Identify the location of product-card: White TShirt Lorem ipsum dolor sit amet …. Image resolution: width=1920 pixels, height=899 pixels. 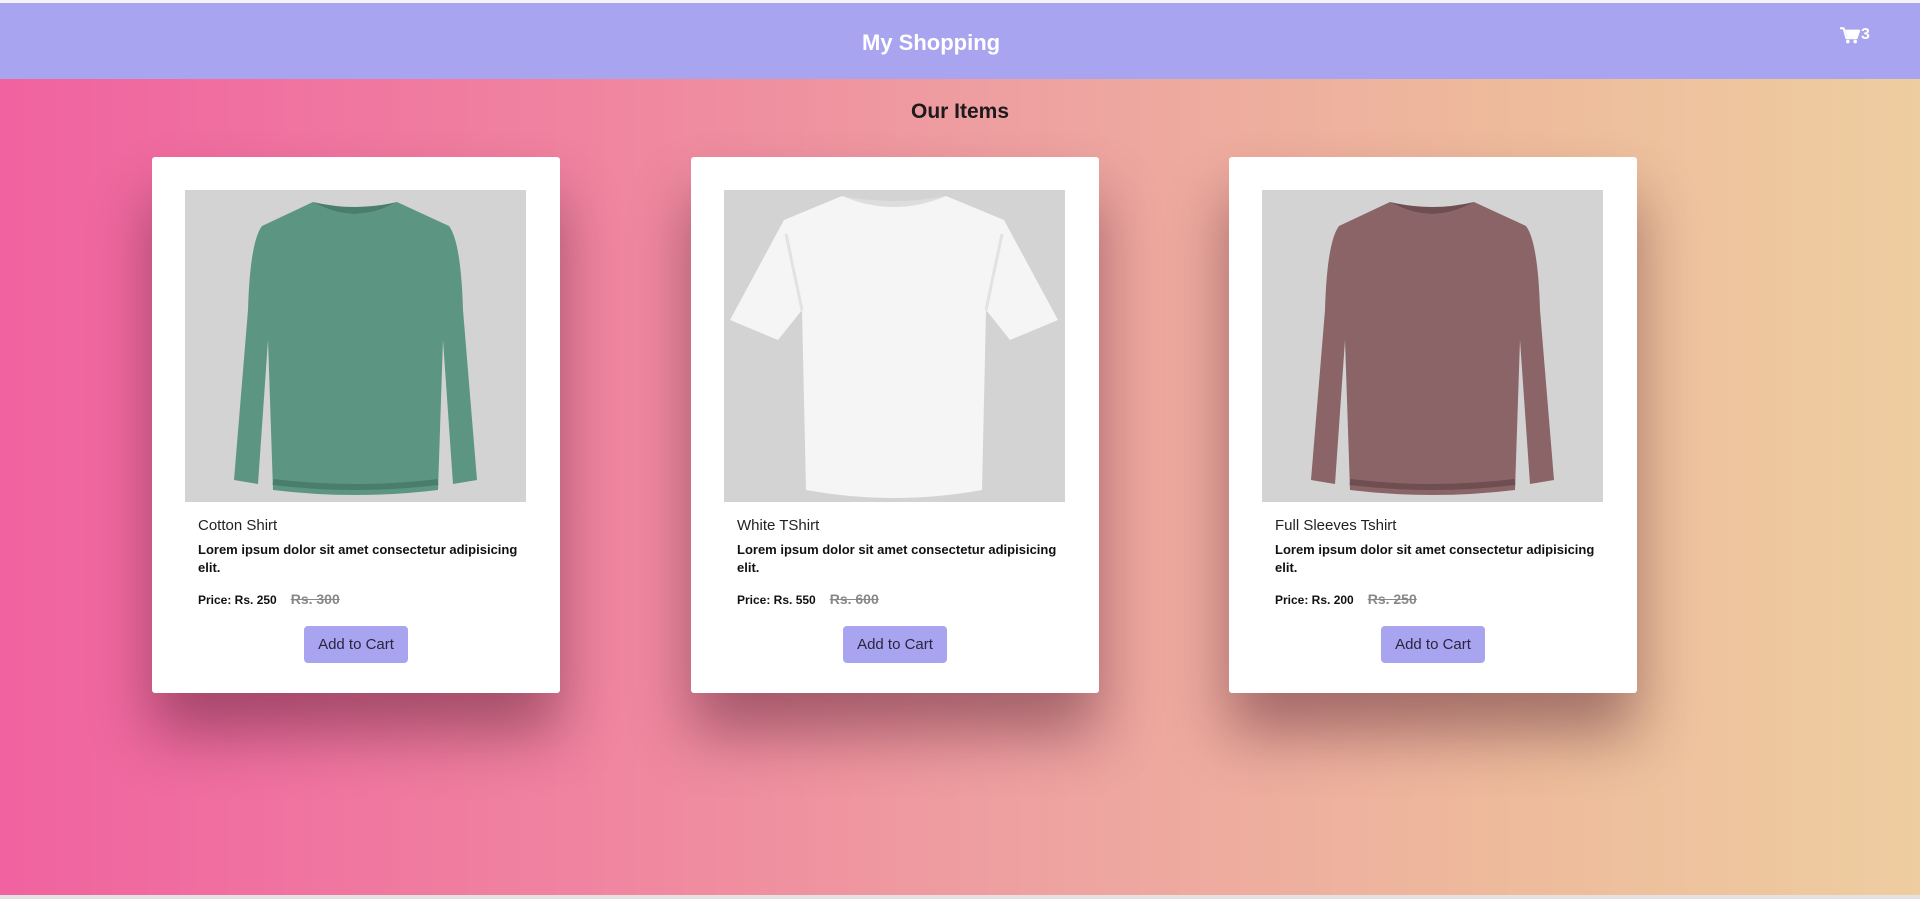
(895, 425).